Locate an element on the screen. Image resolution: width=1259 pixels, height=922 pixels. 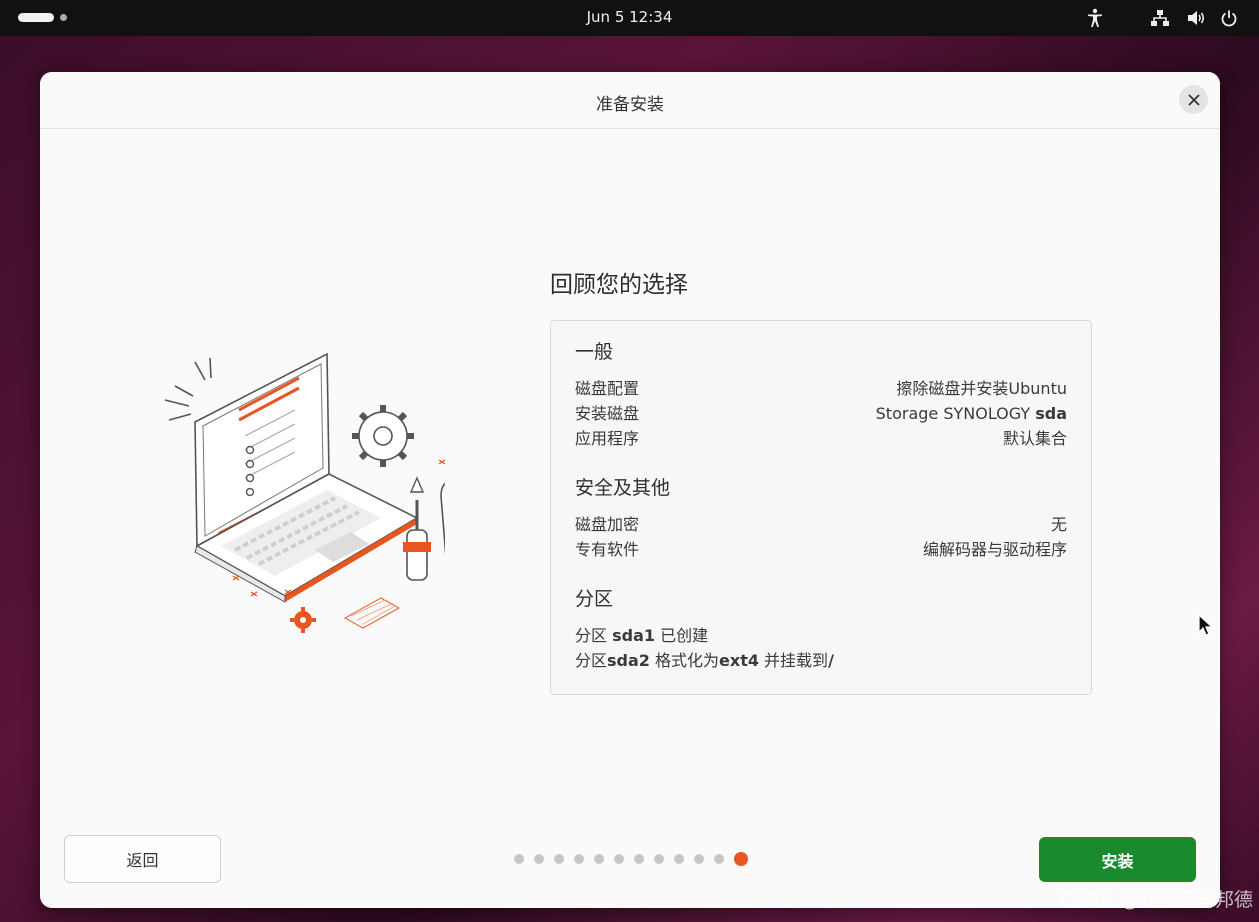
gear-icon is located at coordinates (383, 436).